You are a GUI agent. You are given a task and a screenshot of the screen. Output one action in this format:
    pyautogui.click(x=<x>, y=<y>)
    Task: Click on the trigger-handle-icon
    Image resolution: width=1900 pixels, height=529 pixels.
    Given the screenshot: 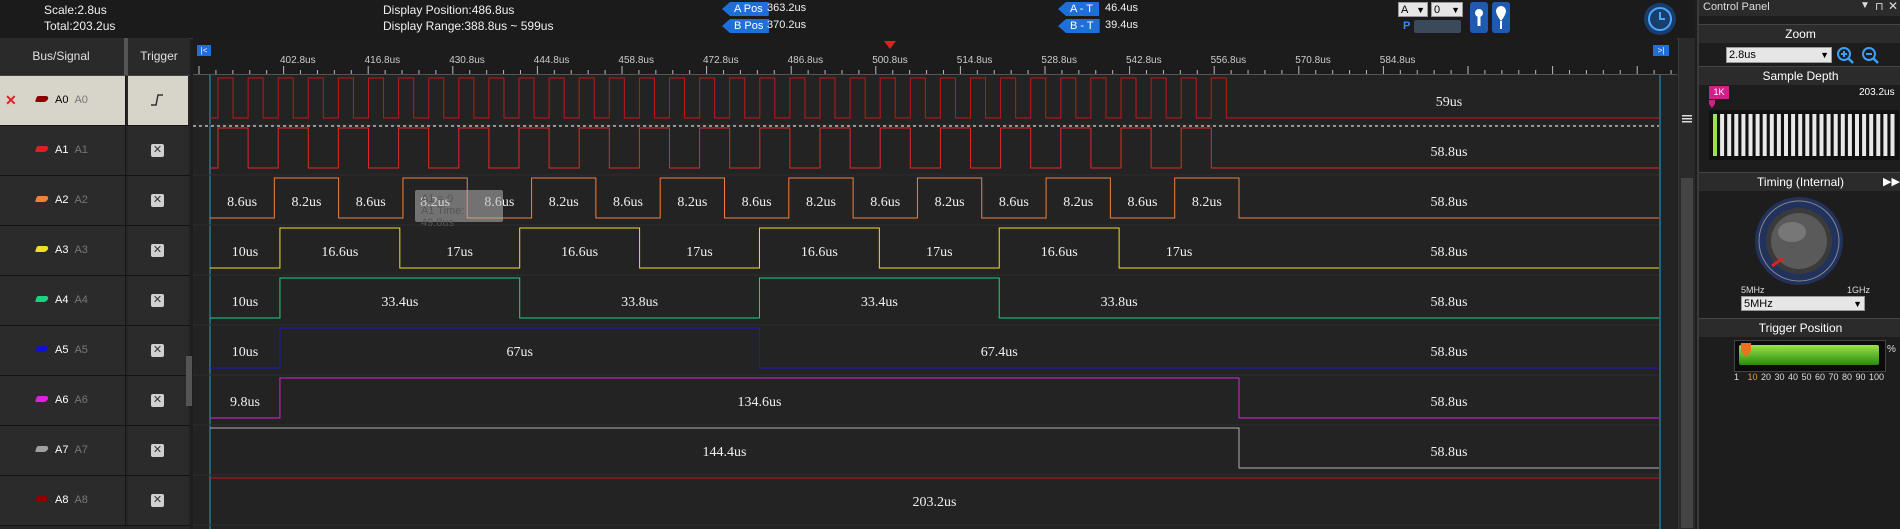 What is the action you would take?
    pyautogui.click(x=1746, y=354)
    